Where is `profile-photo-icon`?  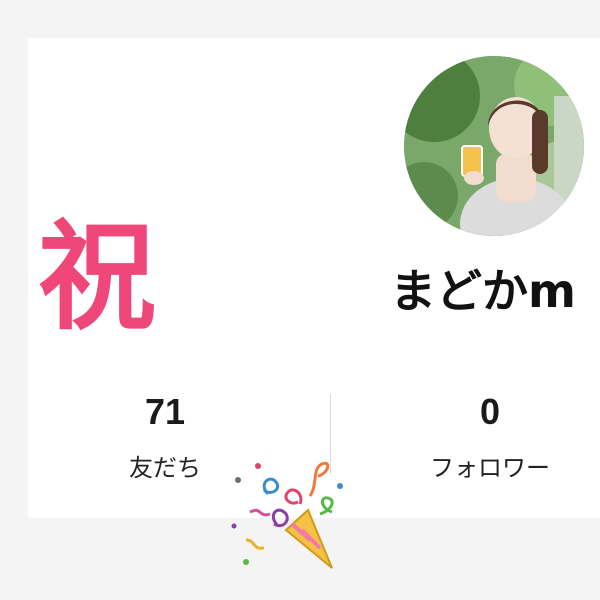 profile-photo-icon is located at coordinates (494, 146).